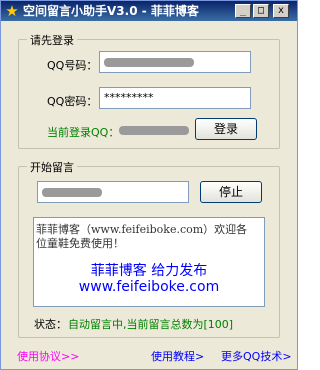 The height and width of the screenshot is (370, 320). I want to click on close-button: x, so click(281, 11).